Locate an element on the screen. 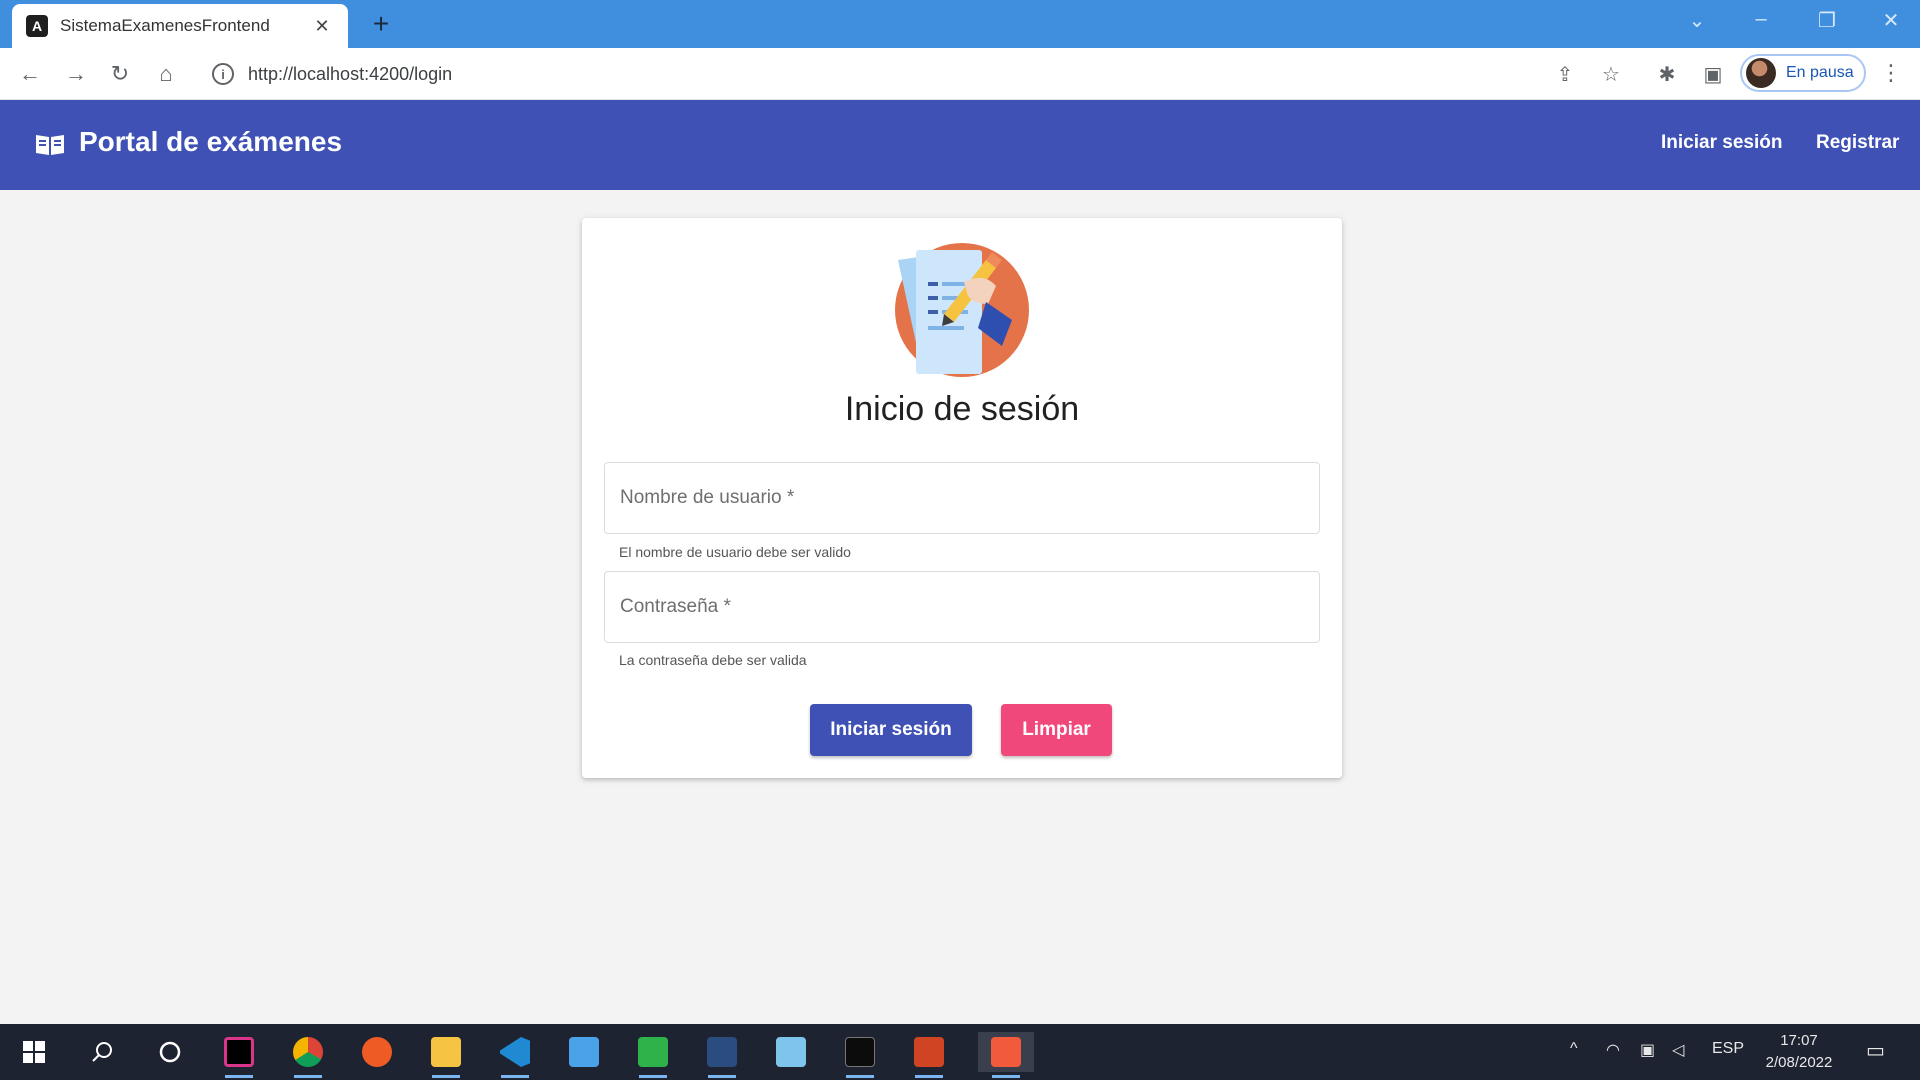 Image resolution: width=1920 pixels, height=1080 pixels. system-clock: 17:07 2/08/2022 is located at coordinates (1799, 1052).